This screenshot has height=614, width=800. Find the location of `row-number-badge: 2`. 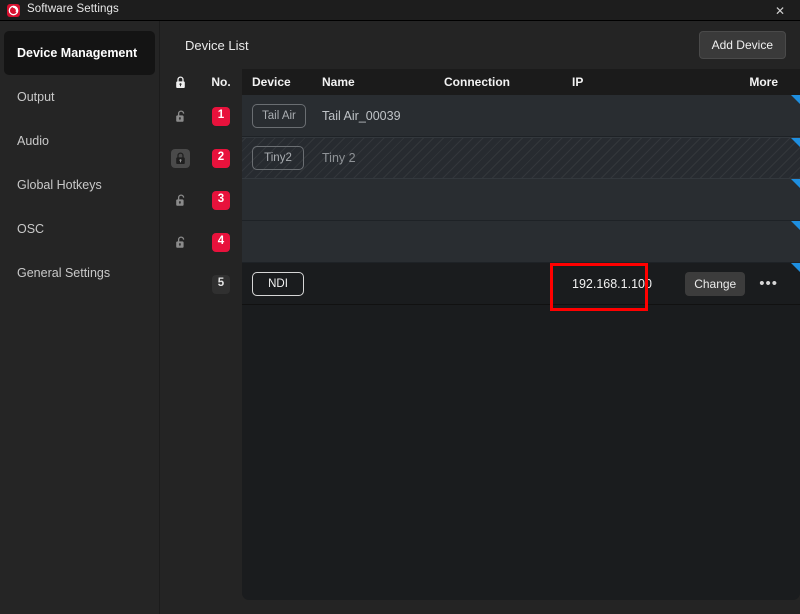

row-number-badge: 2 is located at coordinates (221, 158).